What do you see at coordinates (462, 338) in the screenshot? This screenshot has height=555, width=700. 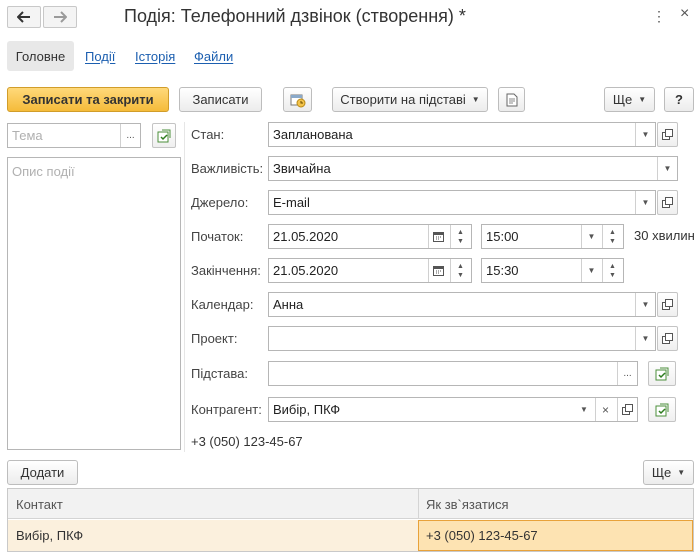 I see `project-field: ▼` at bounding box center [462, 338].